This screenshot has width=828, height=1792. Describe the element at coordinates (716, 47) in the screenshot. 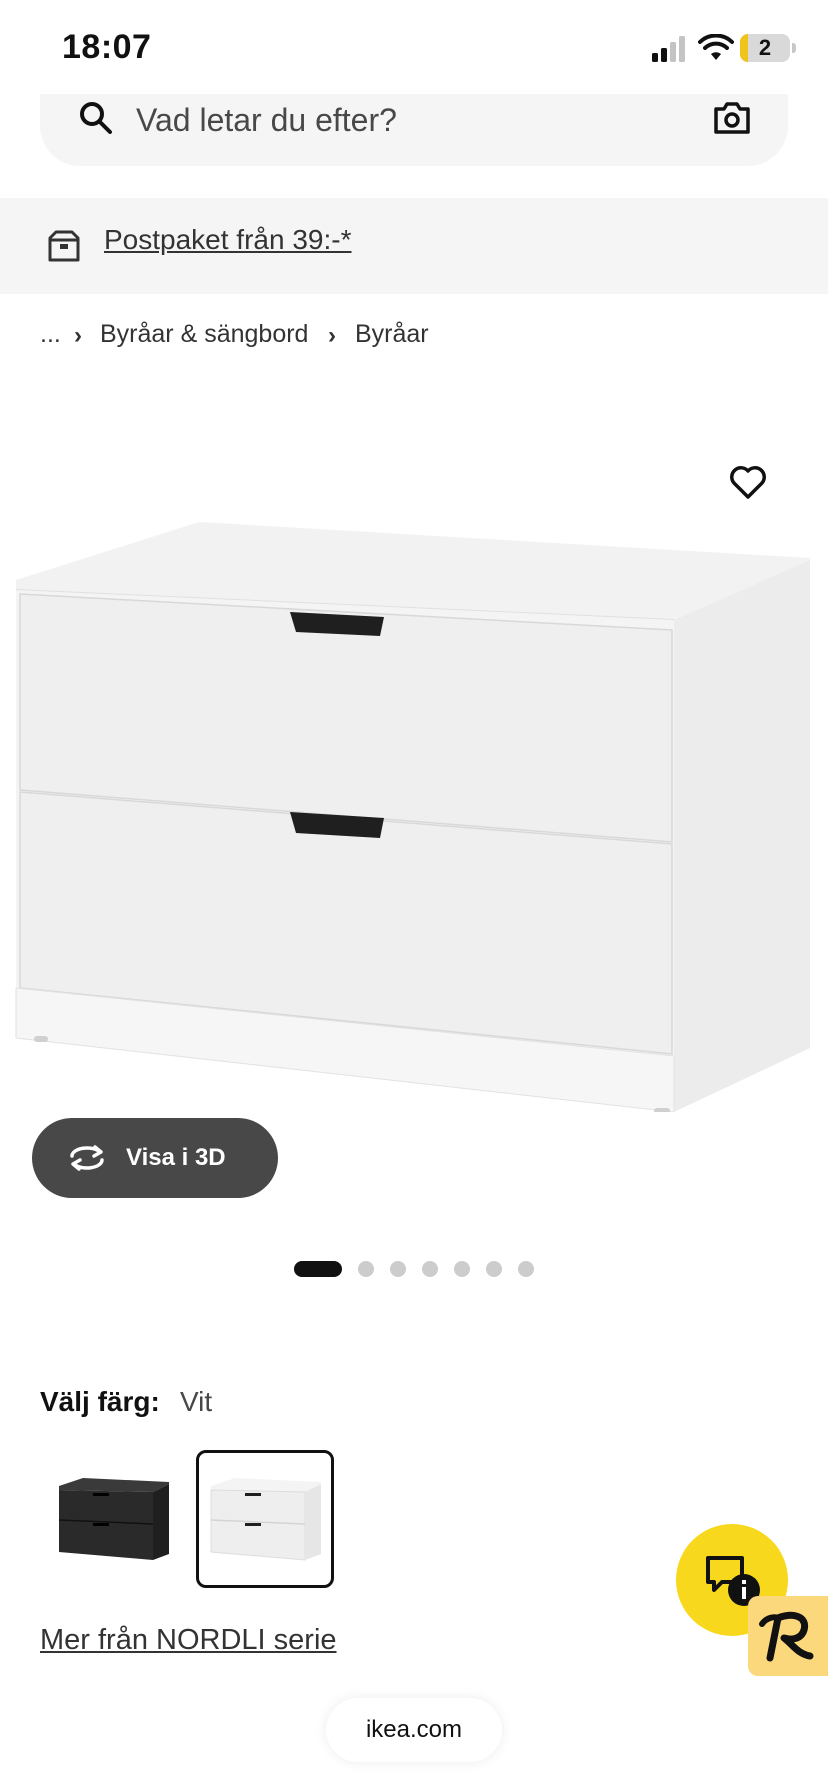

I see `wifi-icon` at that location.